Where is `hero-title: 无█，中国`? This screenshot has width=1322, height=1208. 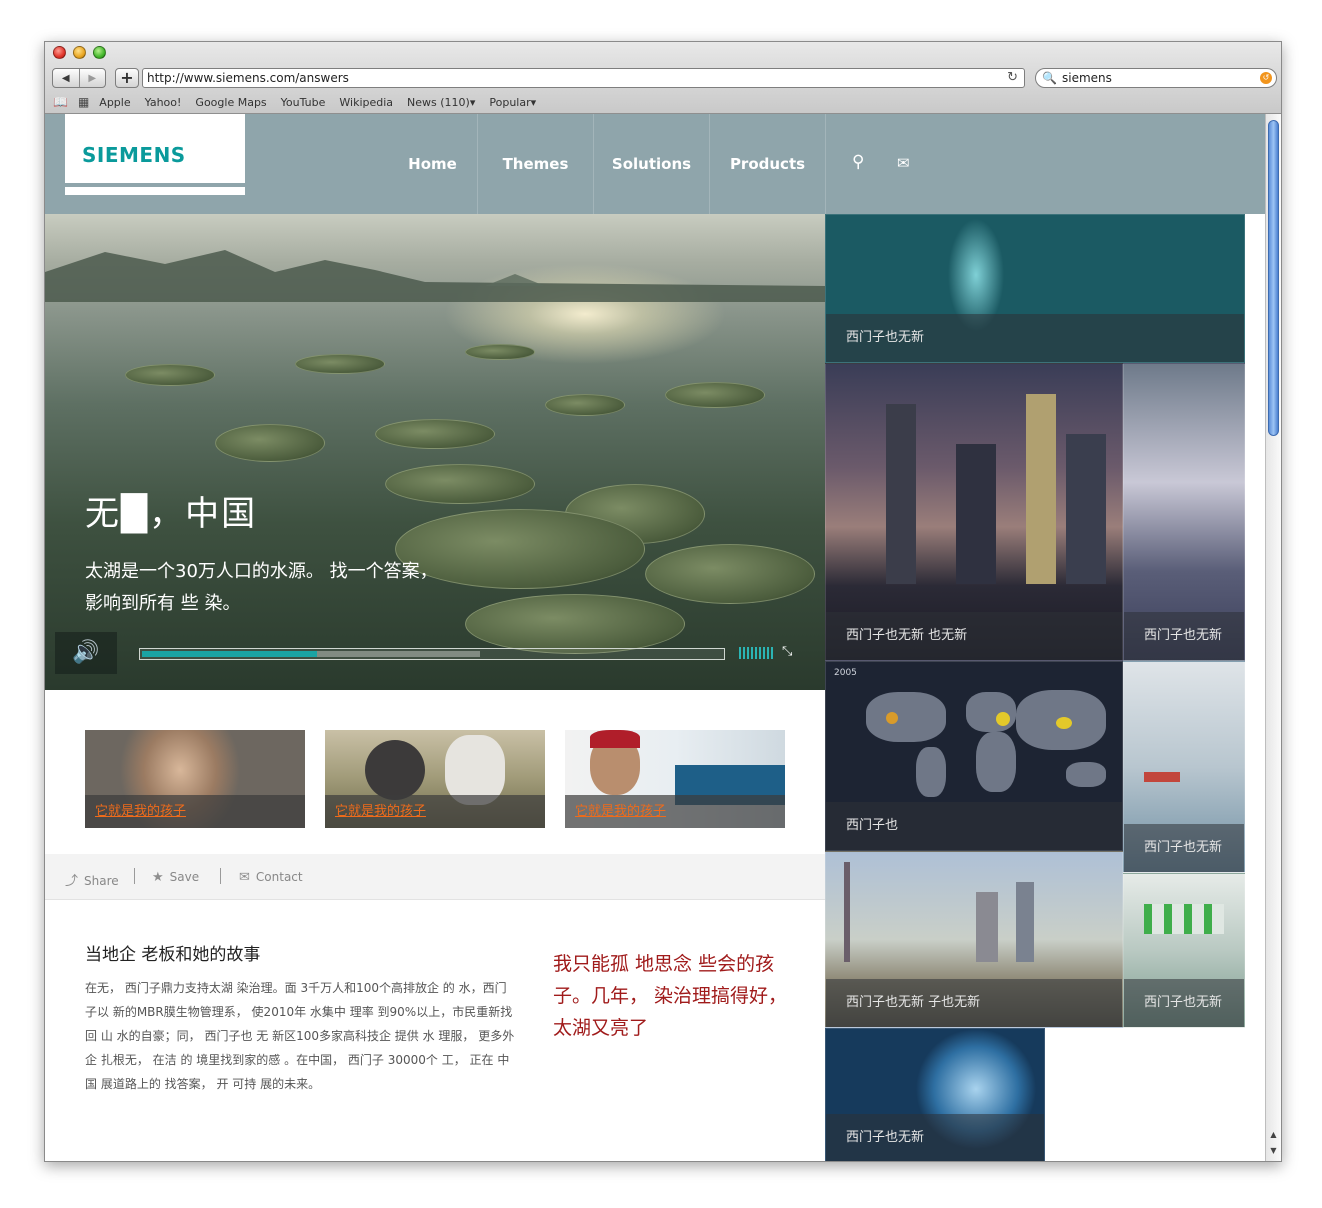 hero-title: 无█，中国 is located at coordinates (171, 514).